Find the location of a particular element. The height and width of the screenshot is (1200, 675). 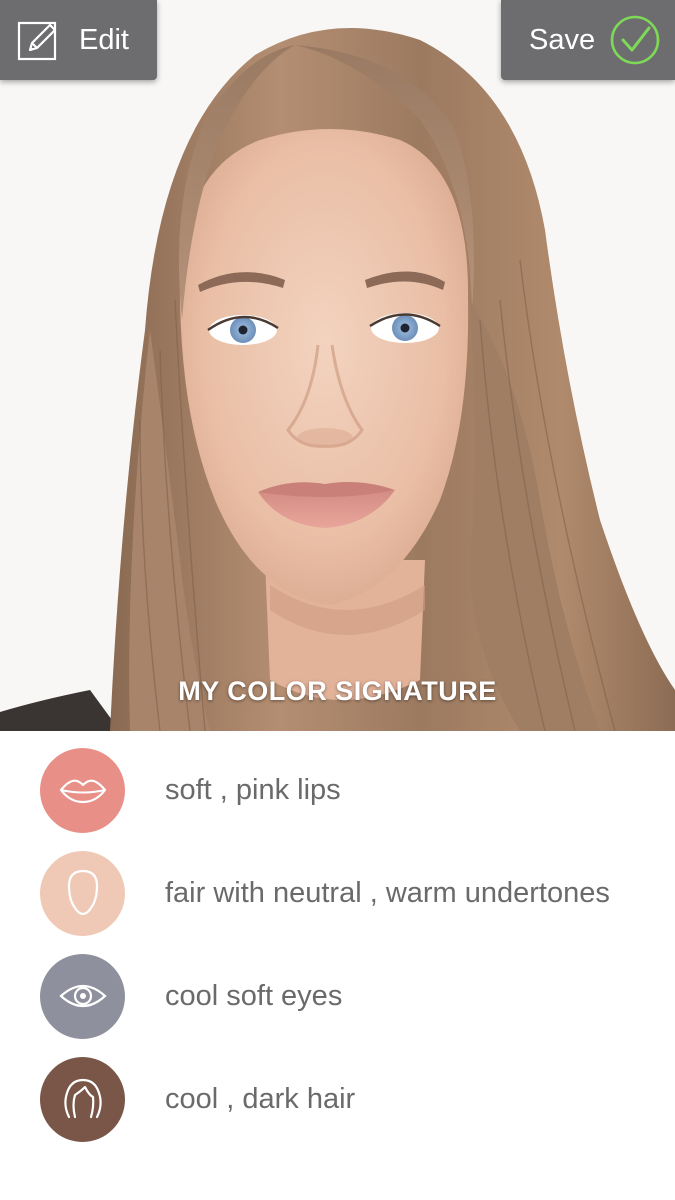

eyes-swatch is located at coordinates (82, 996).